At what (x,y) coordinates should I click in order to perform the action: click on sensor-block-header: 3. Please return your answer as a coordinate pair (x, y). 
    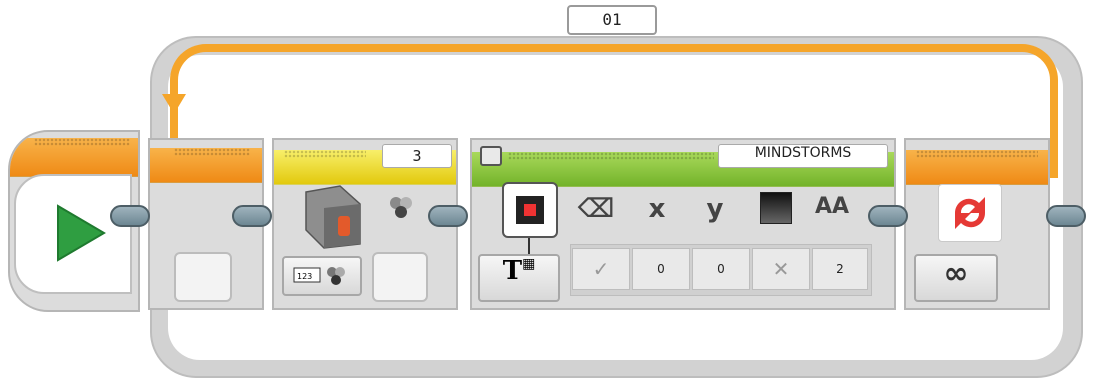
    Looking at the image, I should click on (365, 164).